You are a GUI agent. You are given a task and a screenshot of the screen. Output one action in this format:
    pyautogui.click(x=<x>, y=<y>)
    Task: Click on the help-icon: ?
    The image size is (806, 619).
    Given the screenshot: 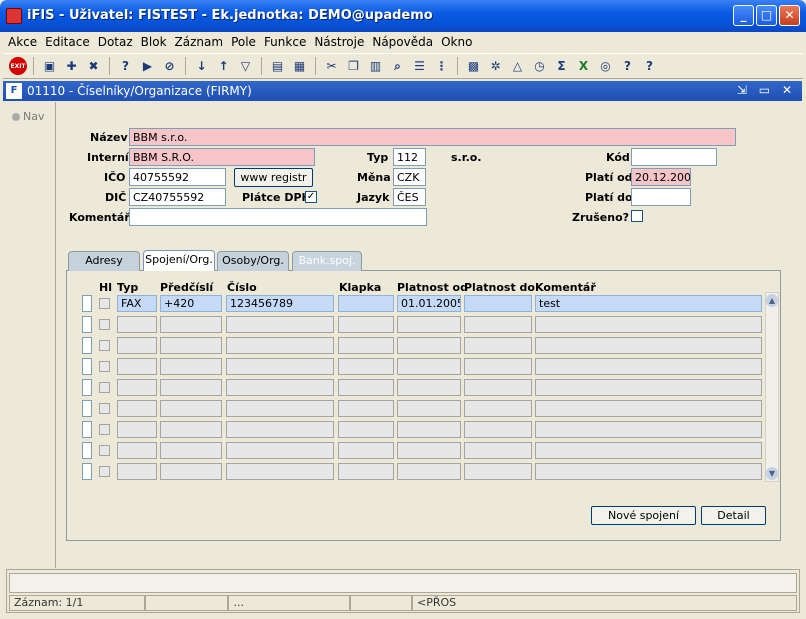 What is the action you would take?
    pyautogui.click(x=627, y=66)
    